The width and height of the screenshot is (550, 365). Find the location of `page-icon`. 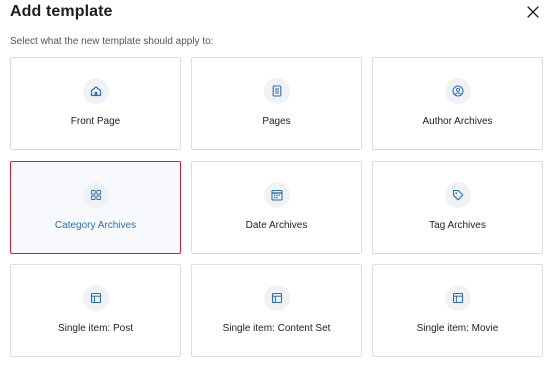

page-icon is located at coordinates (276, 91).